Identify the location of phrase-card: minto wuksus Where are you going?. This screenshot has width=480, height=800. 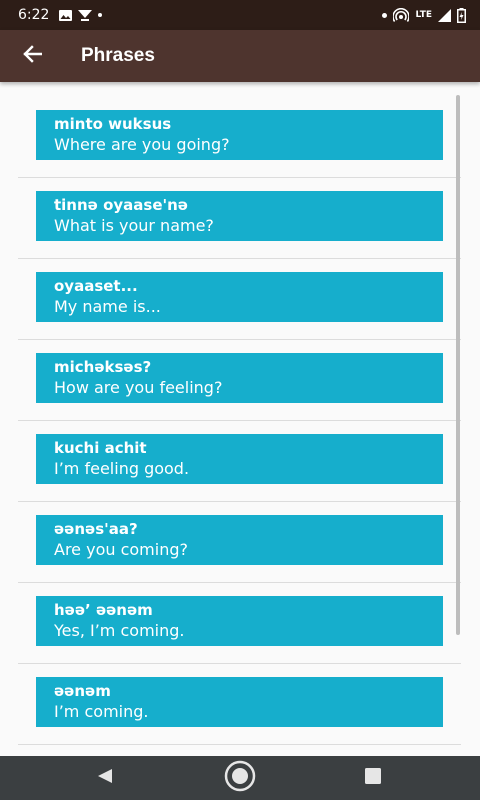
(239, 135).